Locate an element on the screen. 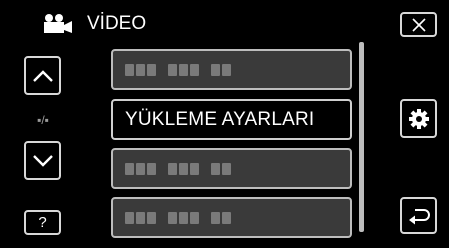 Image resolution: width=449 pixels, height=248 pixels. close-button is located at coordinates (418, 24).